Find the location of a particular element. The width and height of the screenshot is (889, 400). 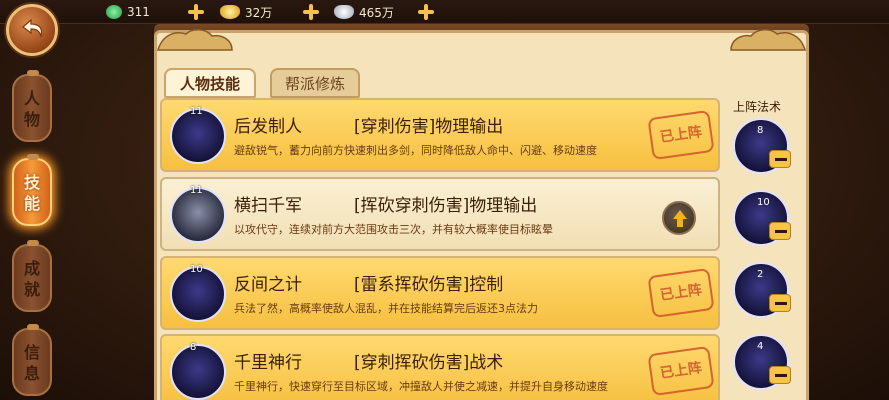

silver-amount: 465万 is located at coordinates (376, 12).